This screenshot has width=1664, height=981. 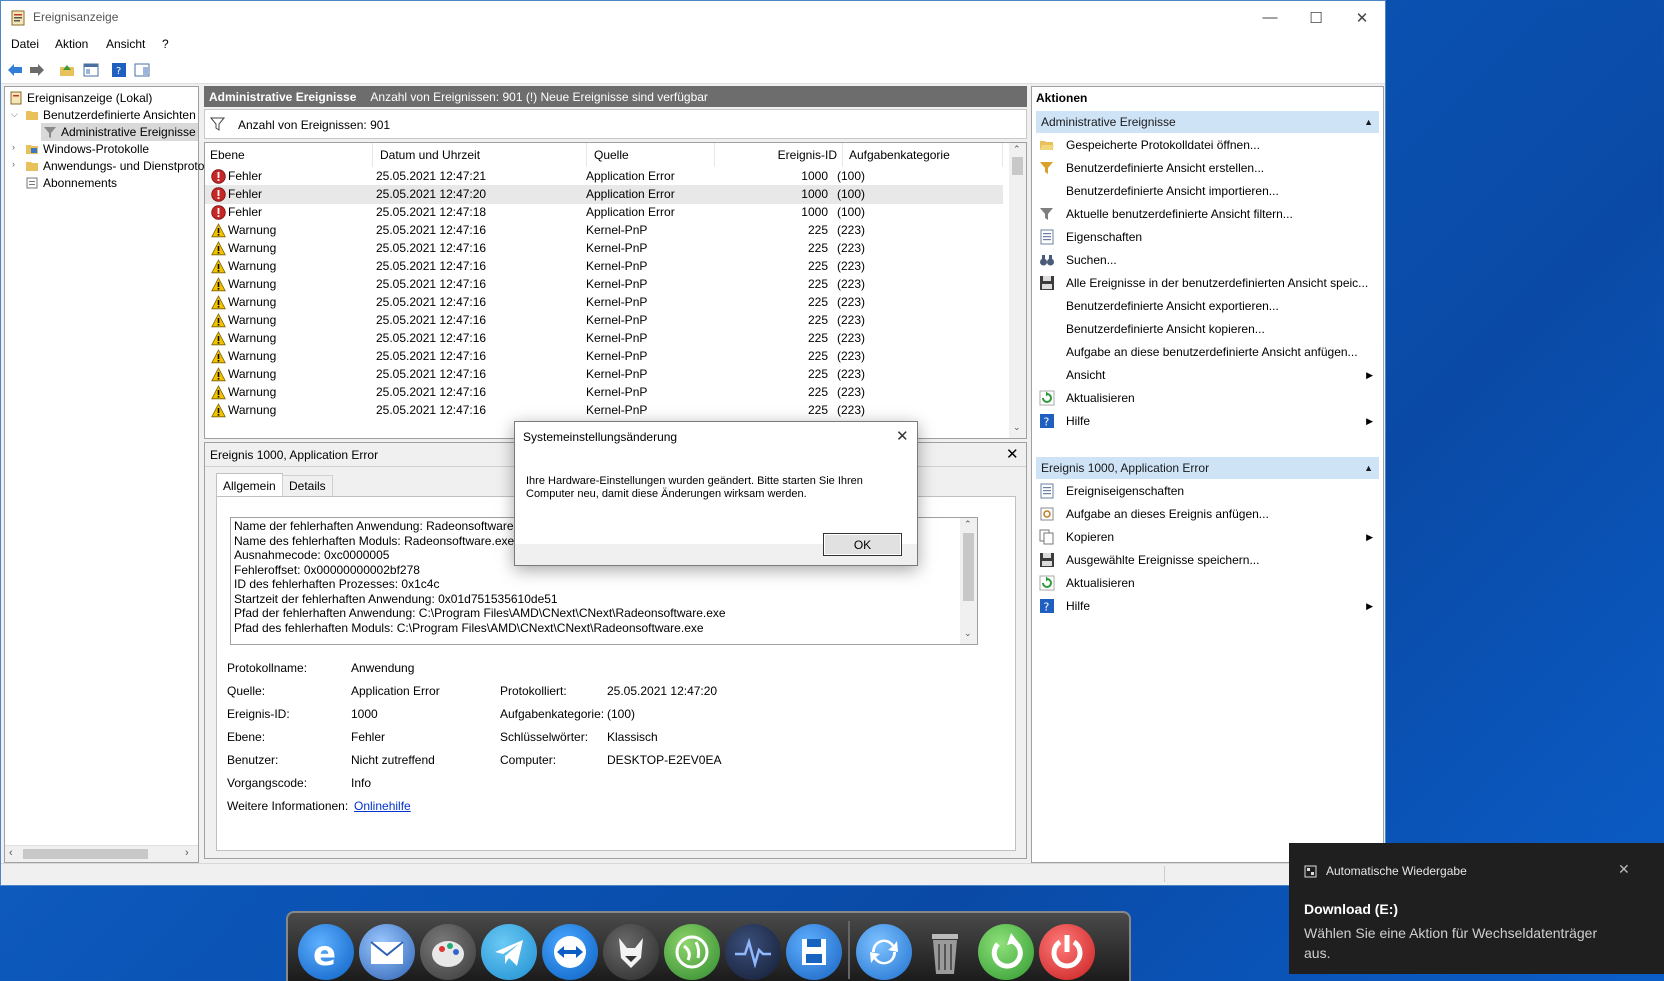 What do you see at coordinates (1207, 237) in the screenshot?
I see `action-item: Eigenschaften` at bounding box center [1207, 237].